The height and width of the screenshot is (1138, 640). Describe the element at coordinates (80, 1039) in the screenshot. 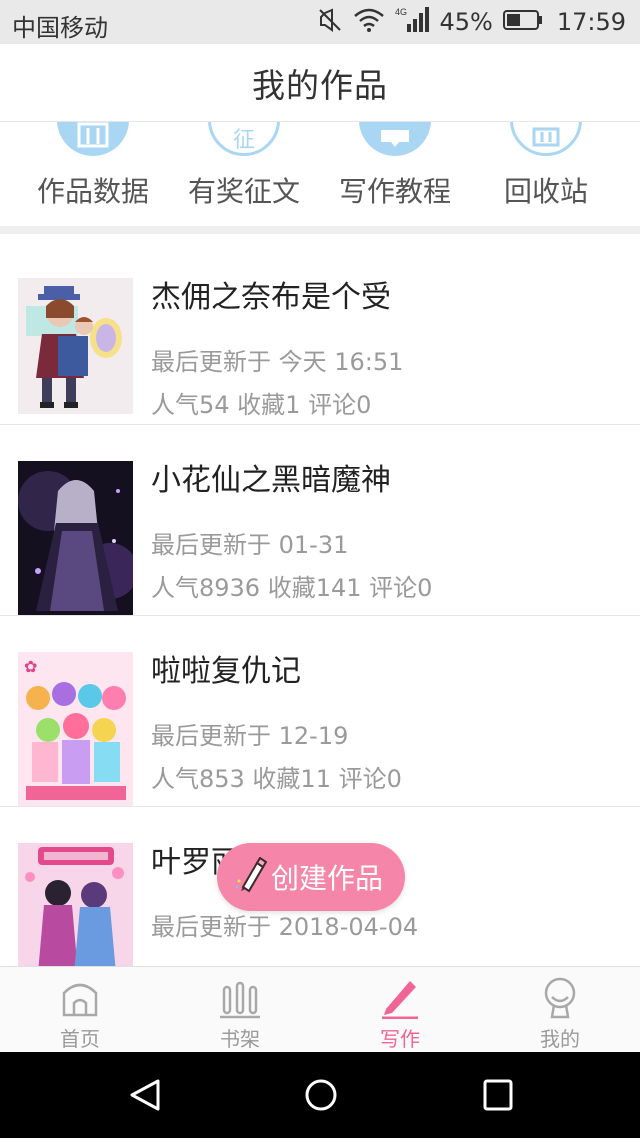

I see `tab-label: 首页` at that location.